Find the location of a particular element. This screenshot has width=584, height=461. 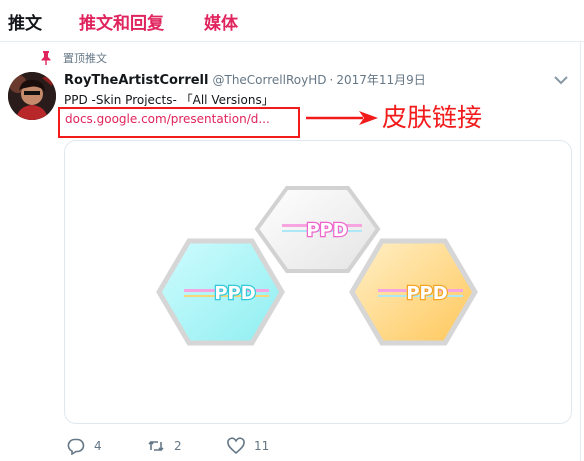

ppd-logo-orange: PPD is located at coordinates (426, 293).